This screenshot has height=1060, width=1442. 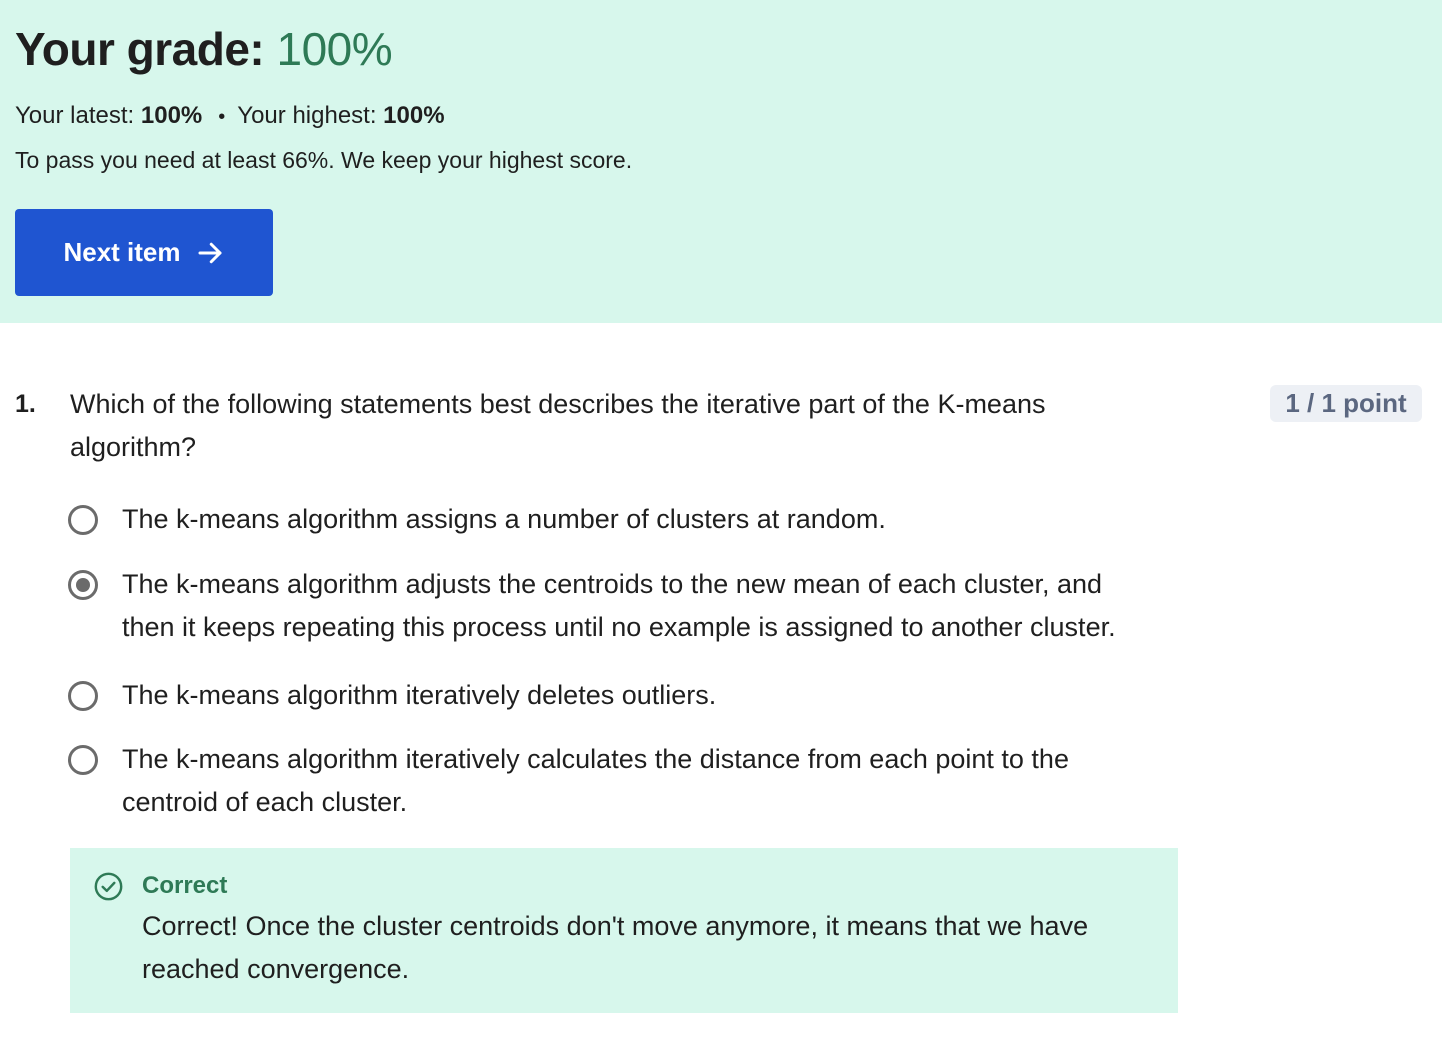 I want to click on score-summary: Your latest: 100% • Your highest: 100%, so click(x=230, y=116).